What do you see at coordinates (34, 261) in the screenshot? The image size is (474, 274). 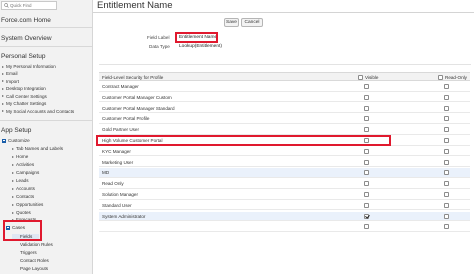 I see `sidebar-item-contact-roles: Contact Roles` at bounding box center [34, 261].